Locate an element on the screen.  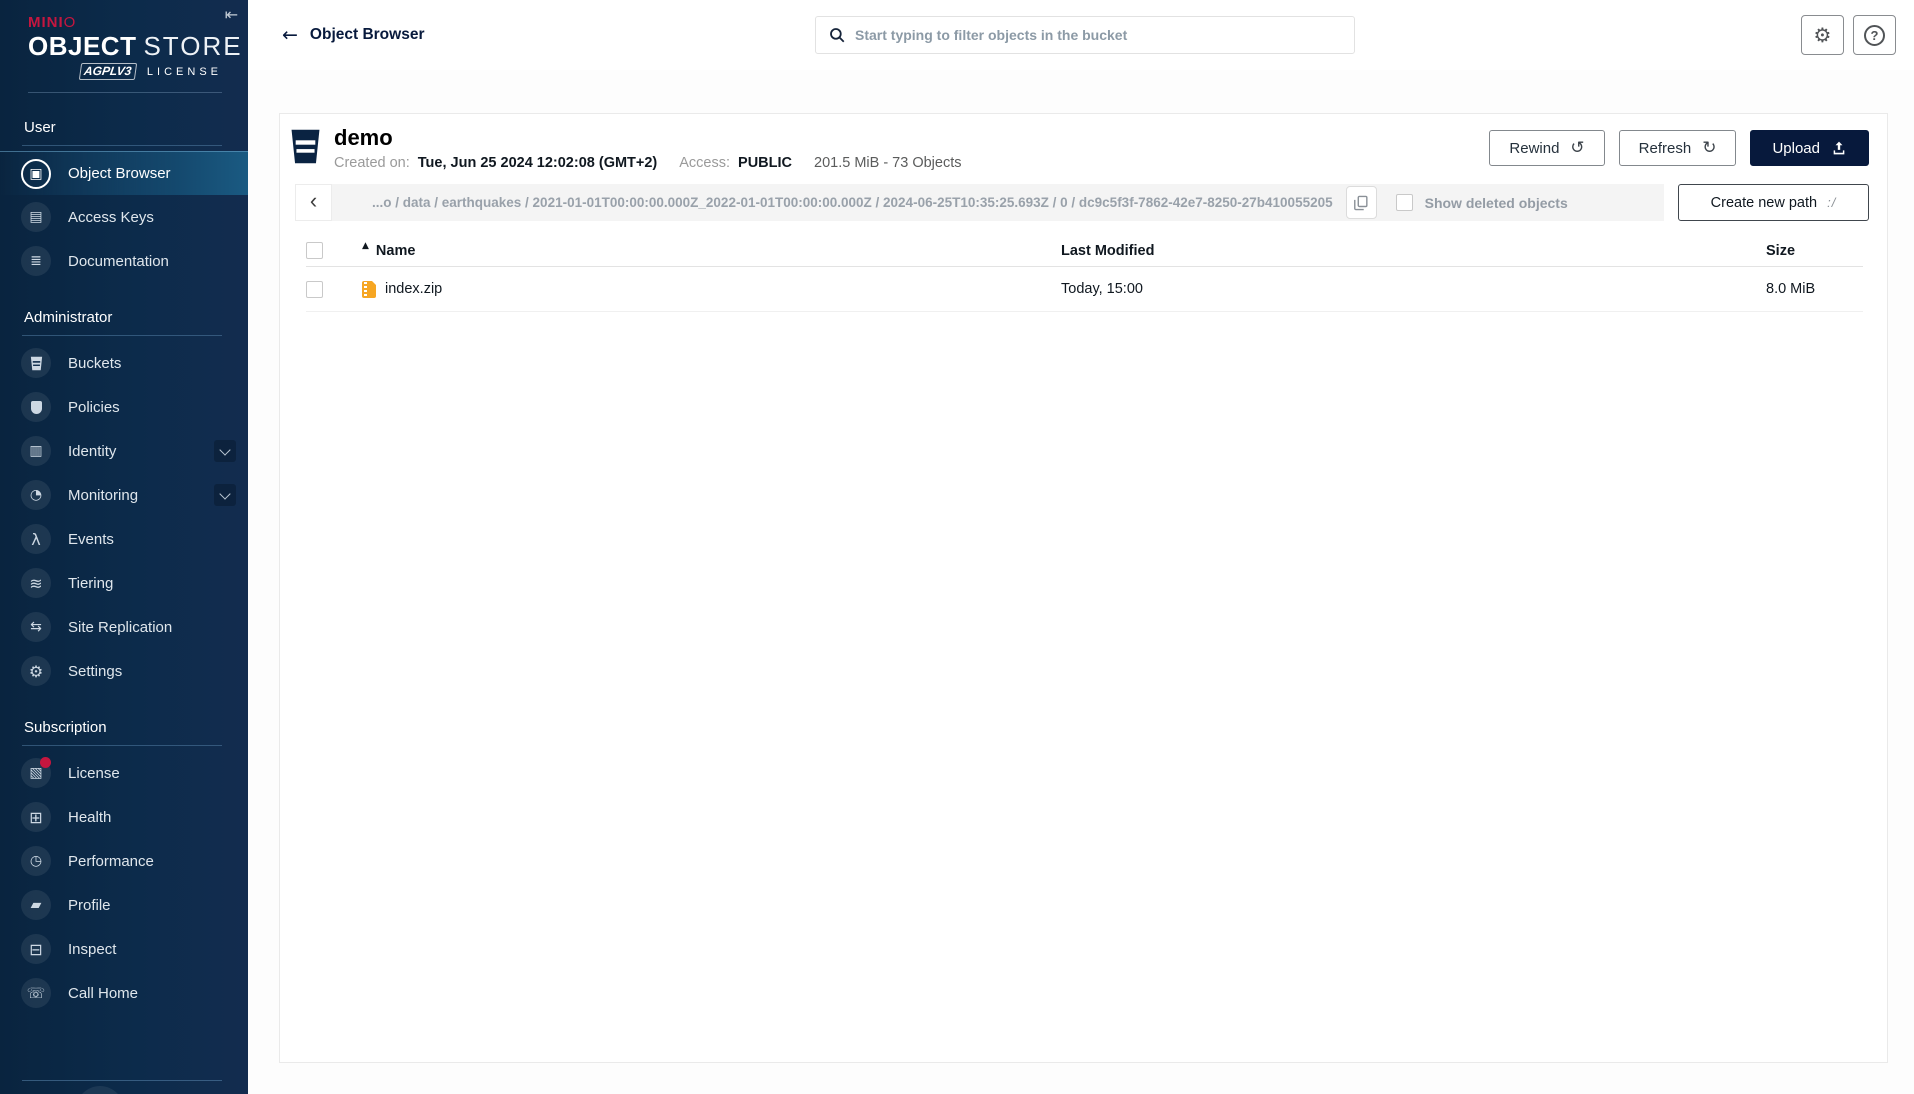
column-header-size: Size is located at coordinates (1814, 251).